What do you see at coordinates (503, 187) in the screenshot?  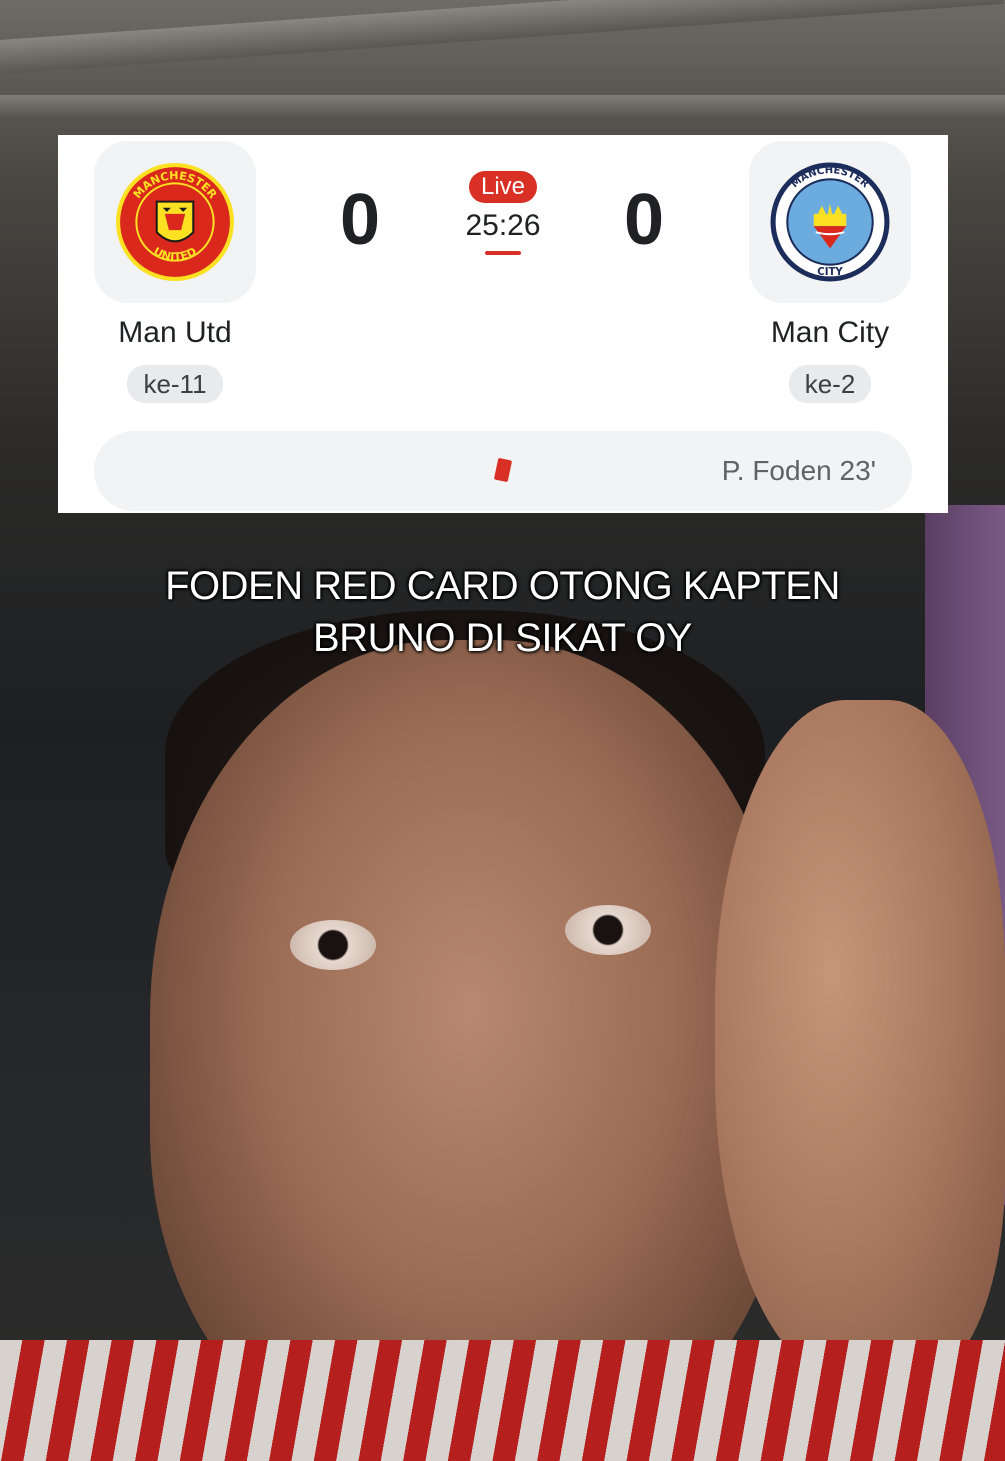 I see `live-badge: Live` at bounding box center [503, 187].